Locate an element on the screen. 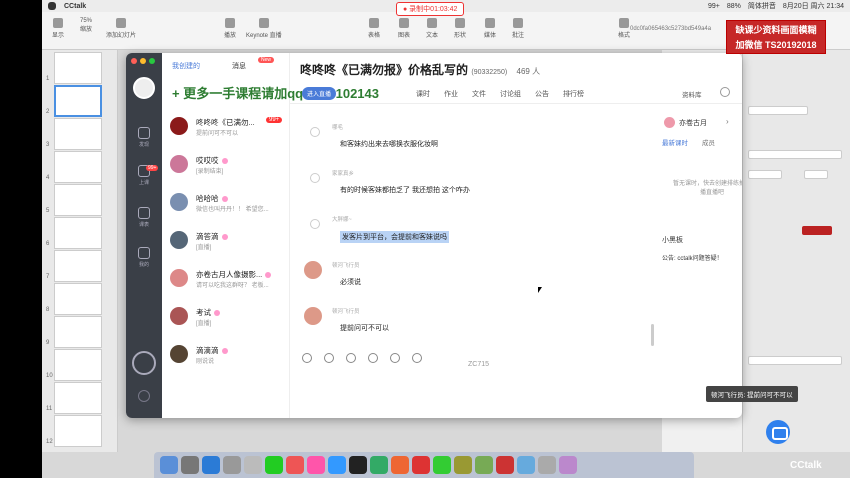 The height and width of the screenshot is (478, 850). apple-icon is located at coordinates (52, 6).